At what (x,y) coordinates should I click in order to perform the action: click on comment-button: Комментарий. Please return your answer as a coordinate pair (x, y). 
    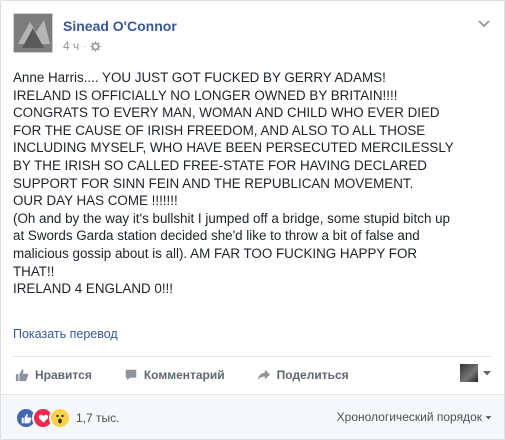
    Looking at the image, I should click on (174, 375).